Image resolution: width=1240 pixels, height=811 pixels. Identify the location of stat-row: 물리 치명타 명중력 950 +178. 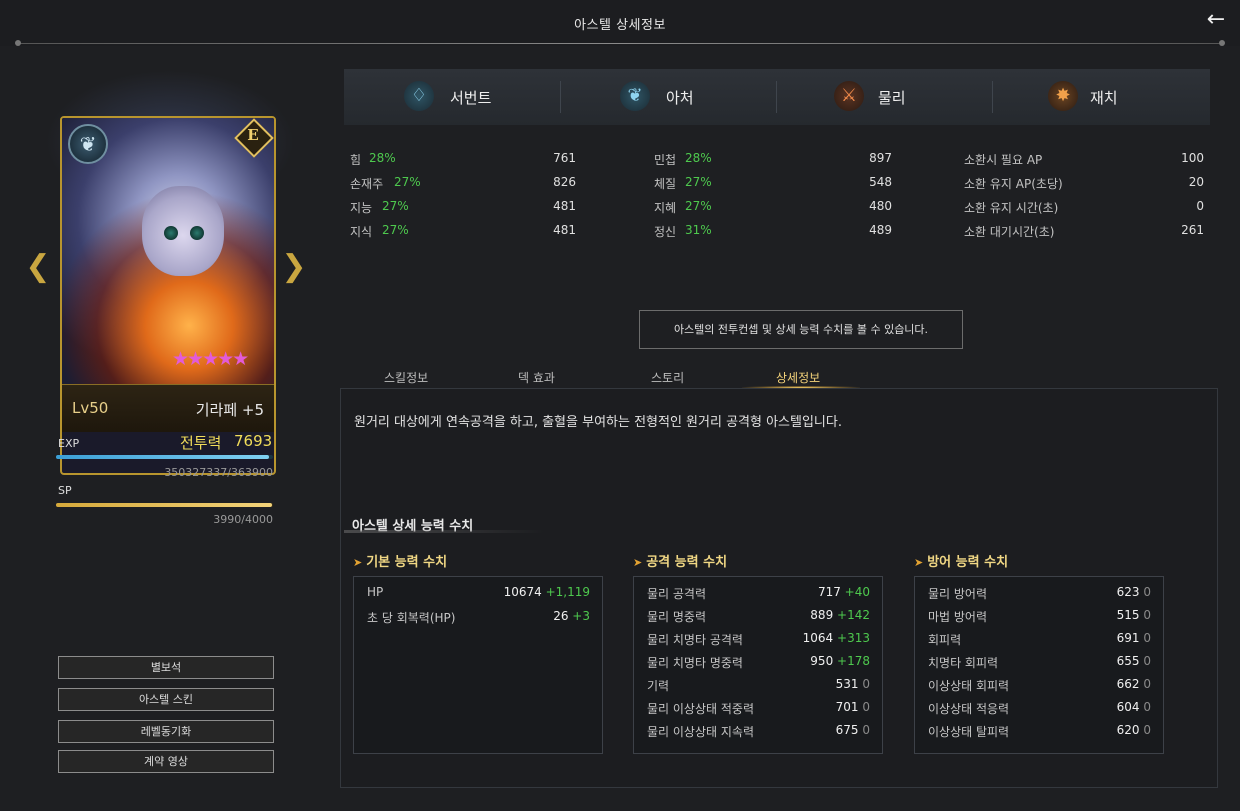
(758, 662).